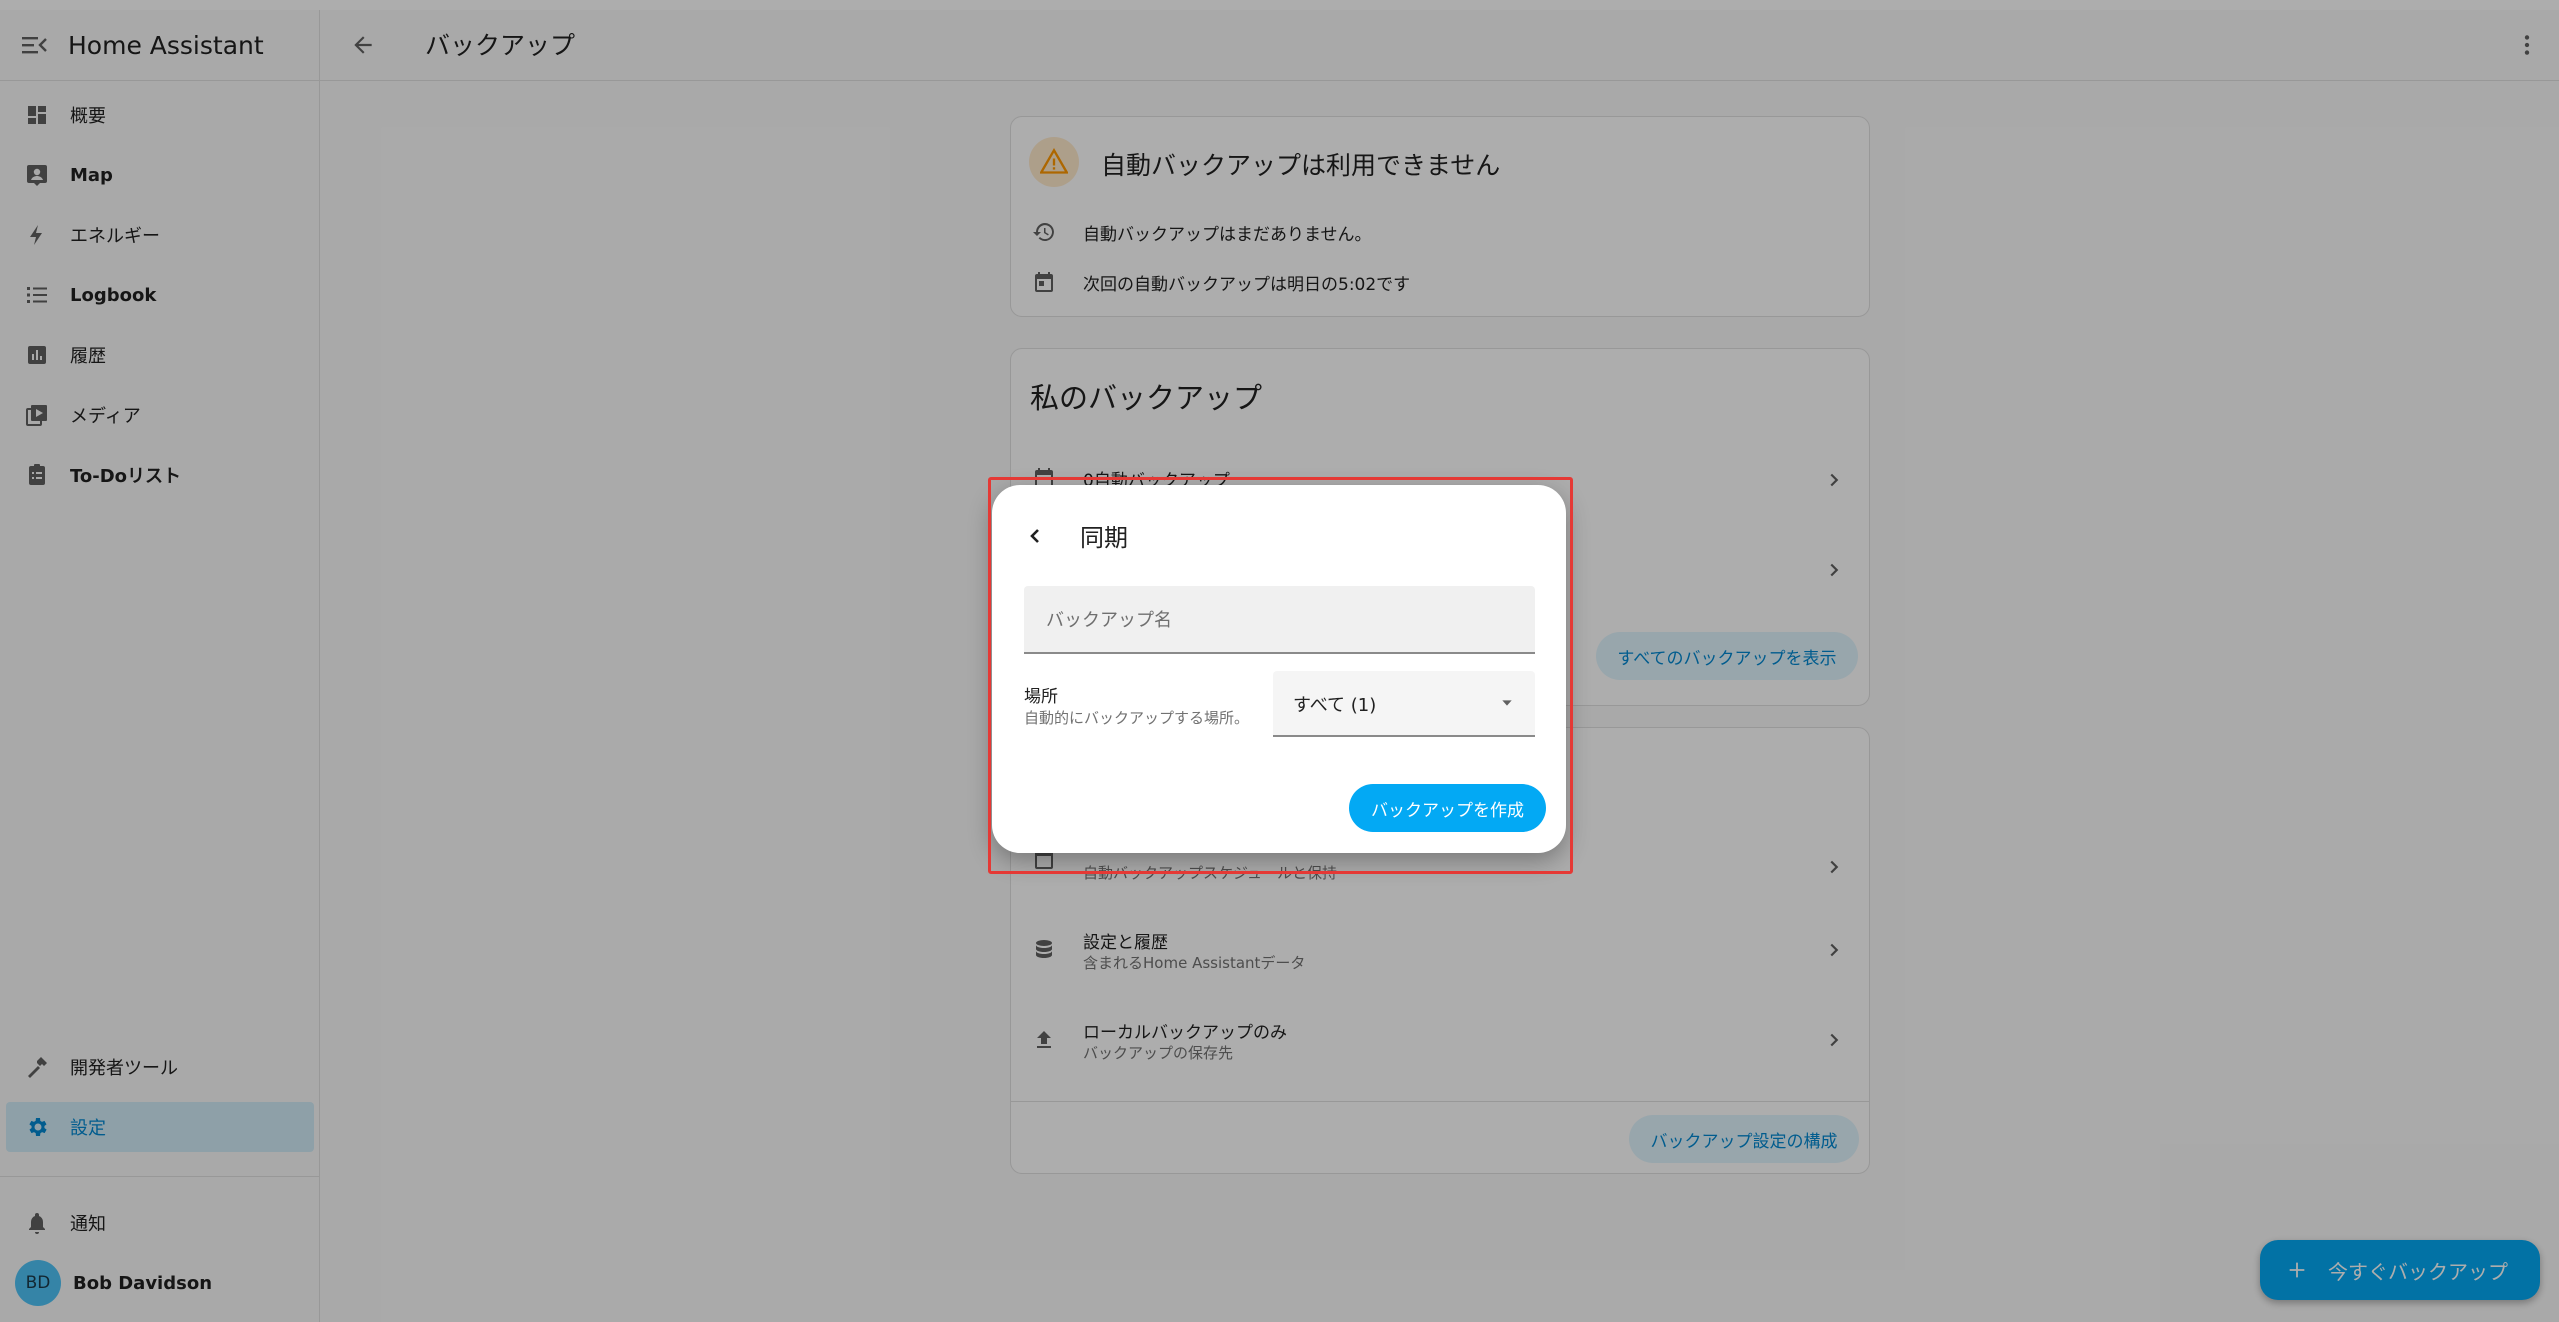  What do you see at coordinates (1280, 675) in the screenshot?
I see `highlight-box` at bounding box center [1280, 675].